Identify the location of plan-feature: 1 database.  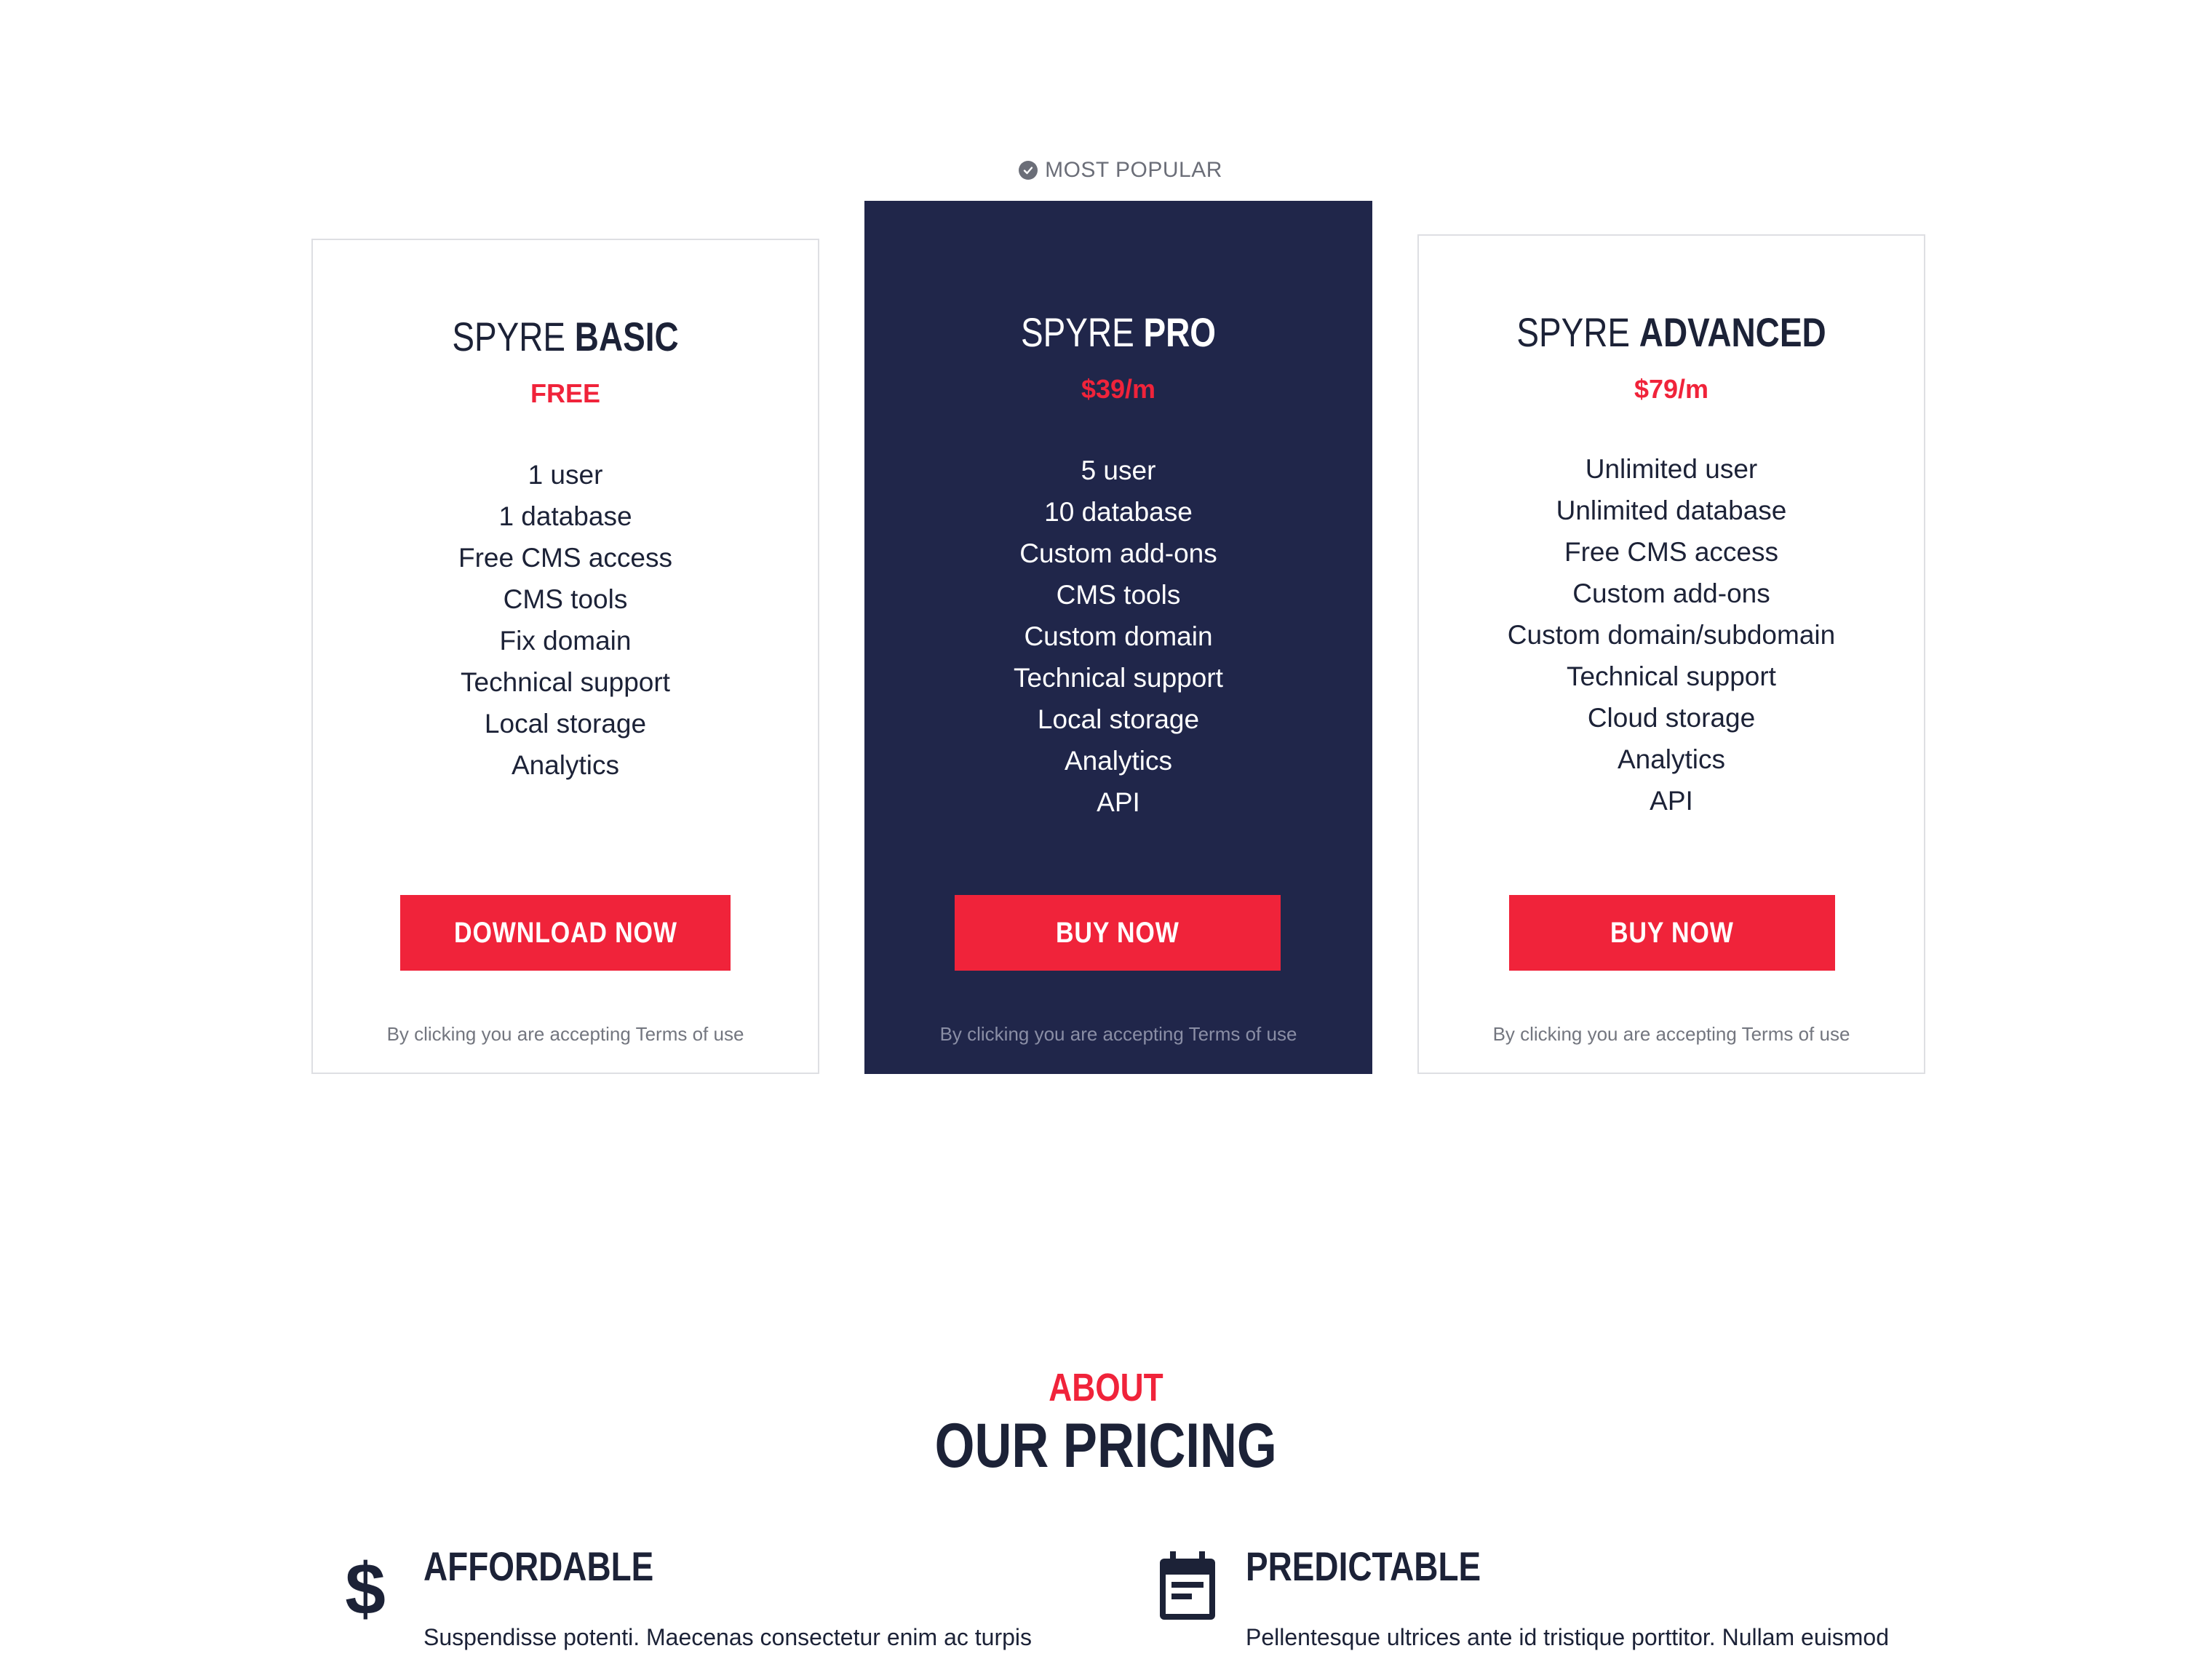
(565, 516).